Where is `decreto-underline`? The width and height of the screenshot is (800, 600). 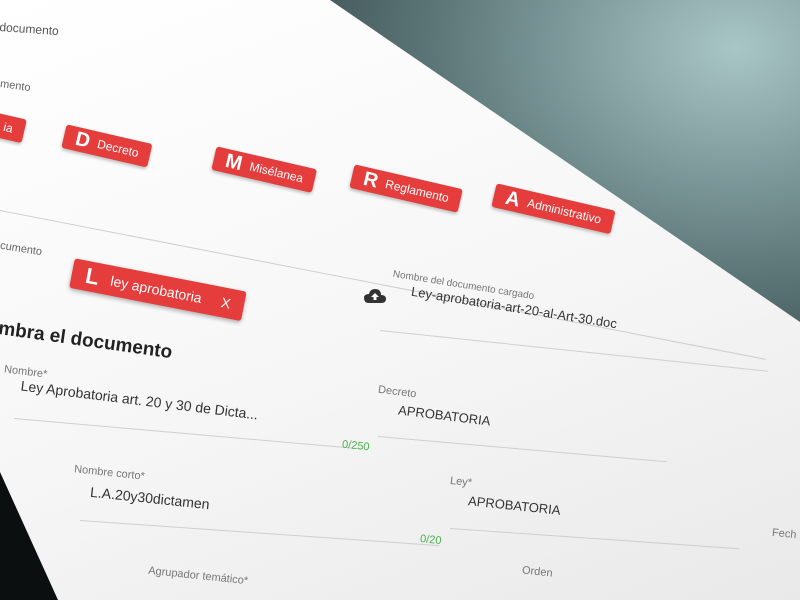 decreto-underline is located at coordinates (522, 449).